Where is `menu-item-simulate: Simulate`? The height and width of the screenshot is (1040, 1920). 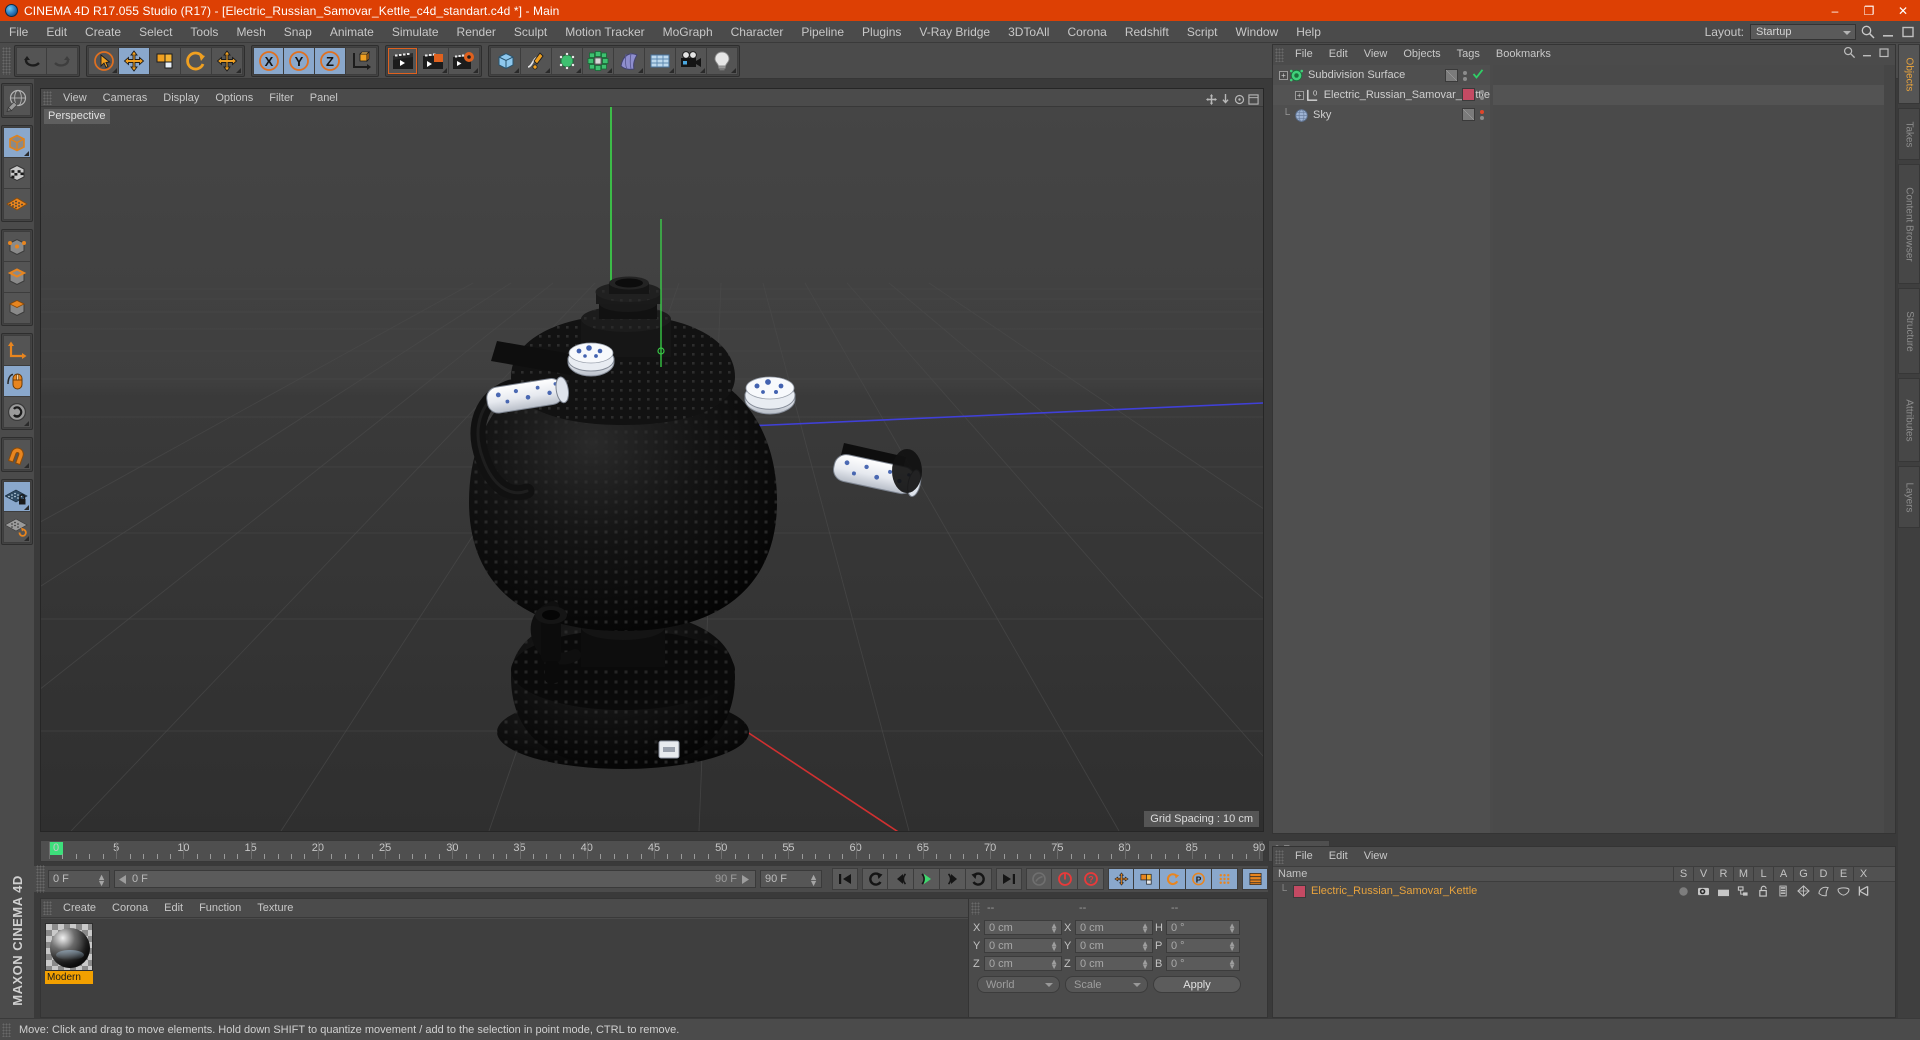
menu-item-simulate: Simulate is located at coordinates (415, 32).